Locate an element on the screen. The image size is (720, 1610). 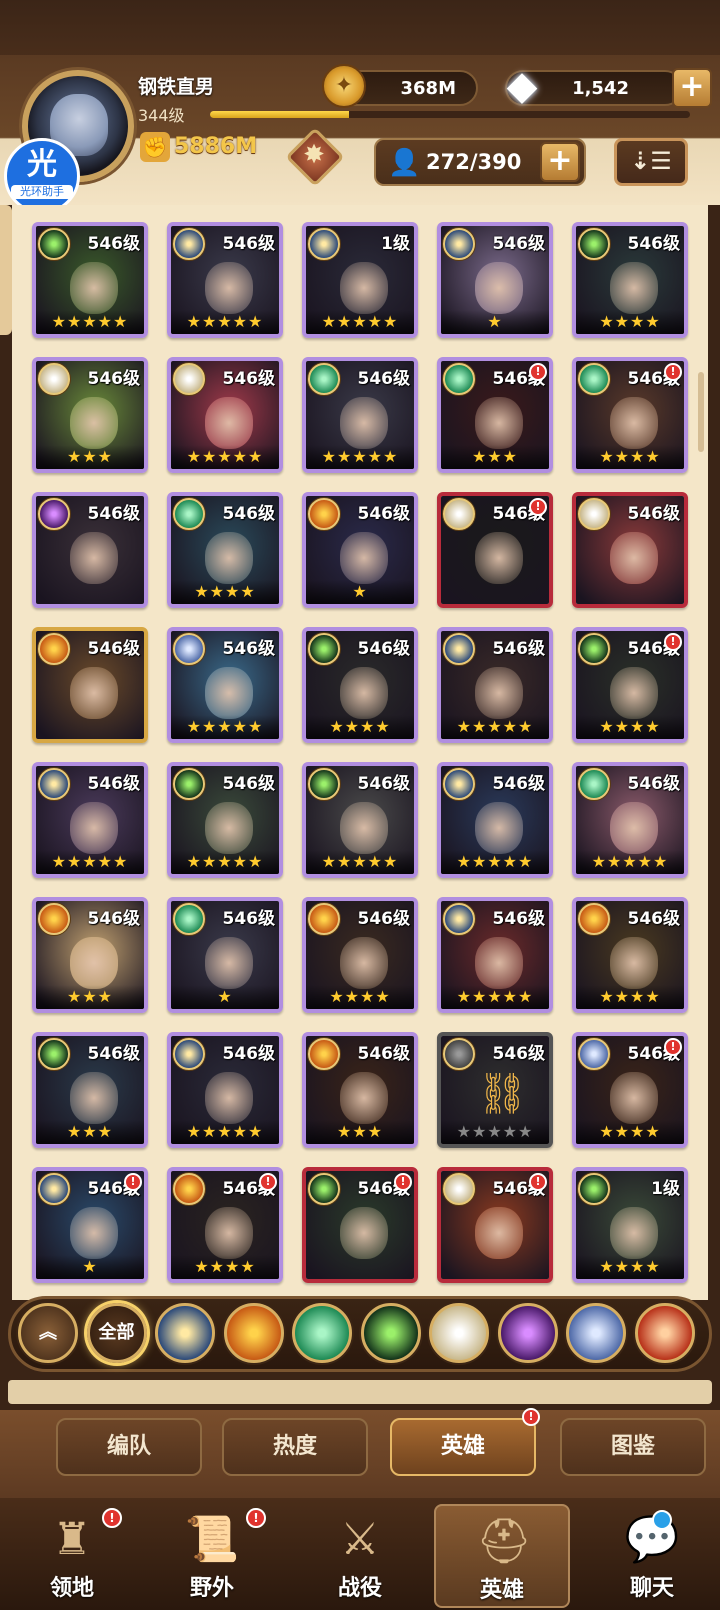
faction-celestial-icon is located at coordinates (459, 1189).